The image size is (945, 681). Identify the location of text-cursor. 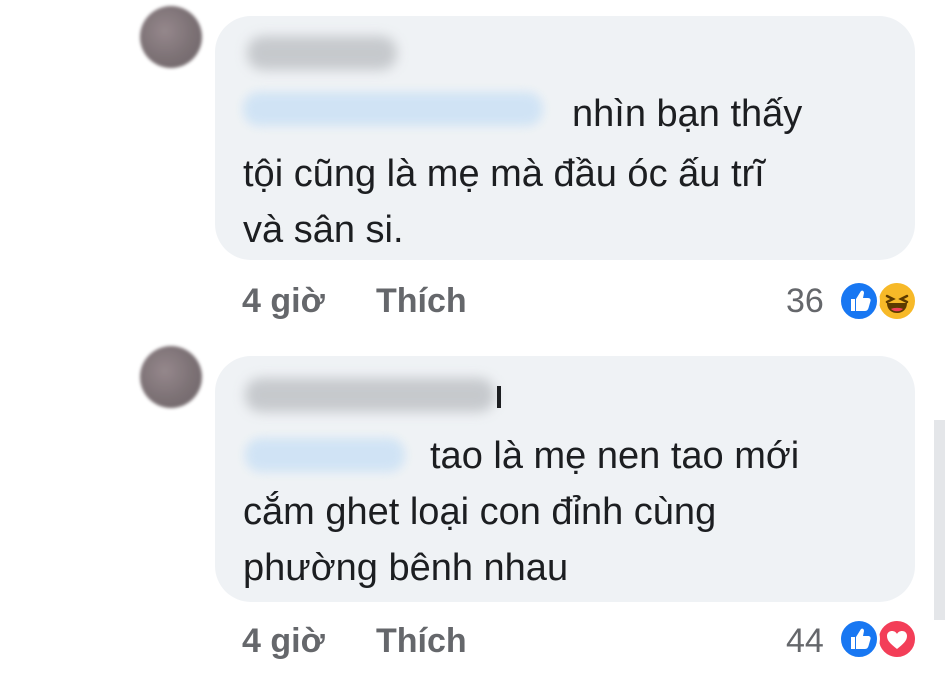
(499, 397).